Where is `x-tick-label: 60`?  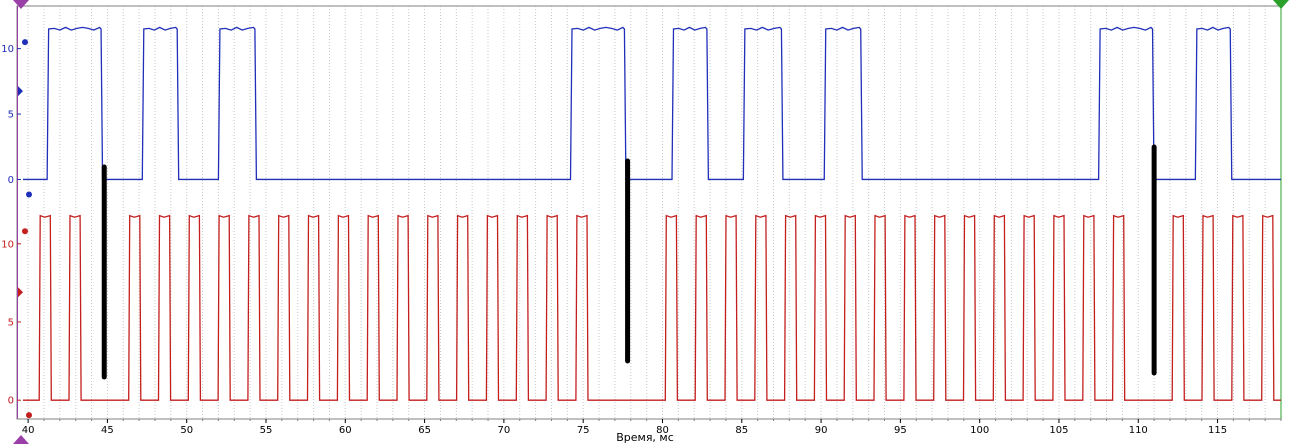 x-tick-label: 60 is located at coordinates (345, 430).